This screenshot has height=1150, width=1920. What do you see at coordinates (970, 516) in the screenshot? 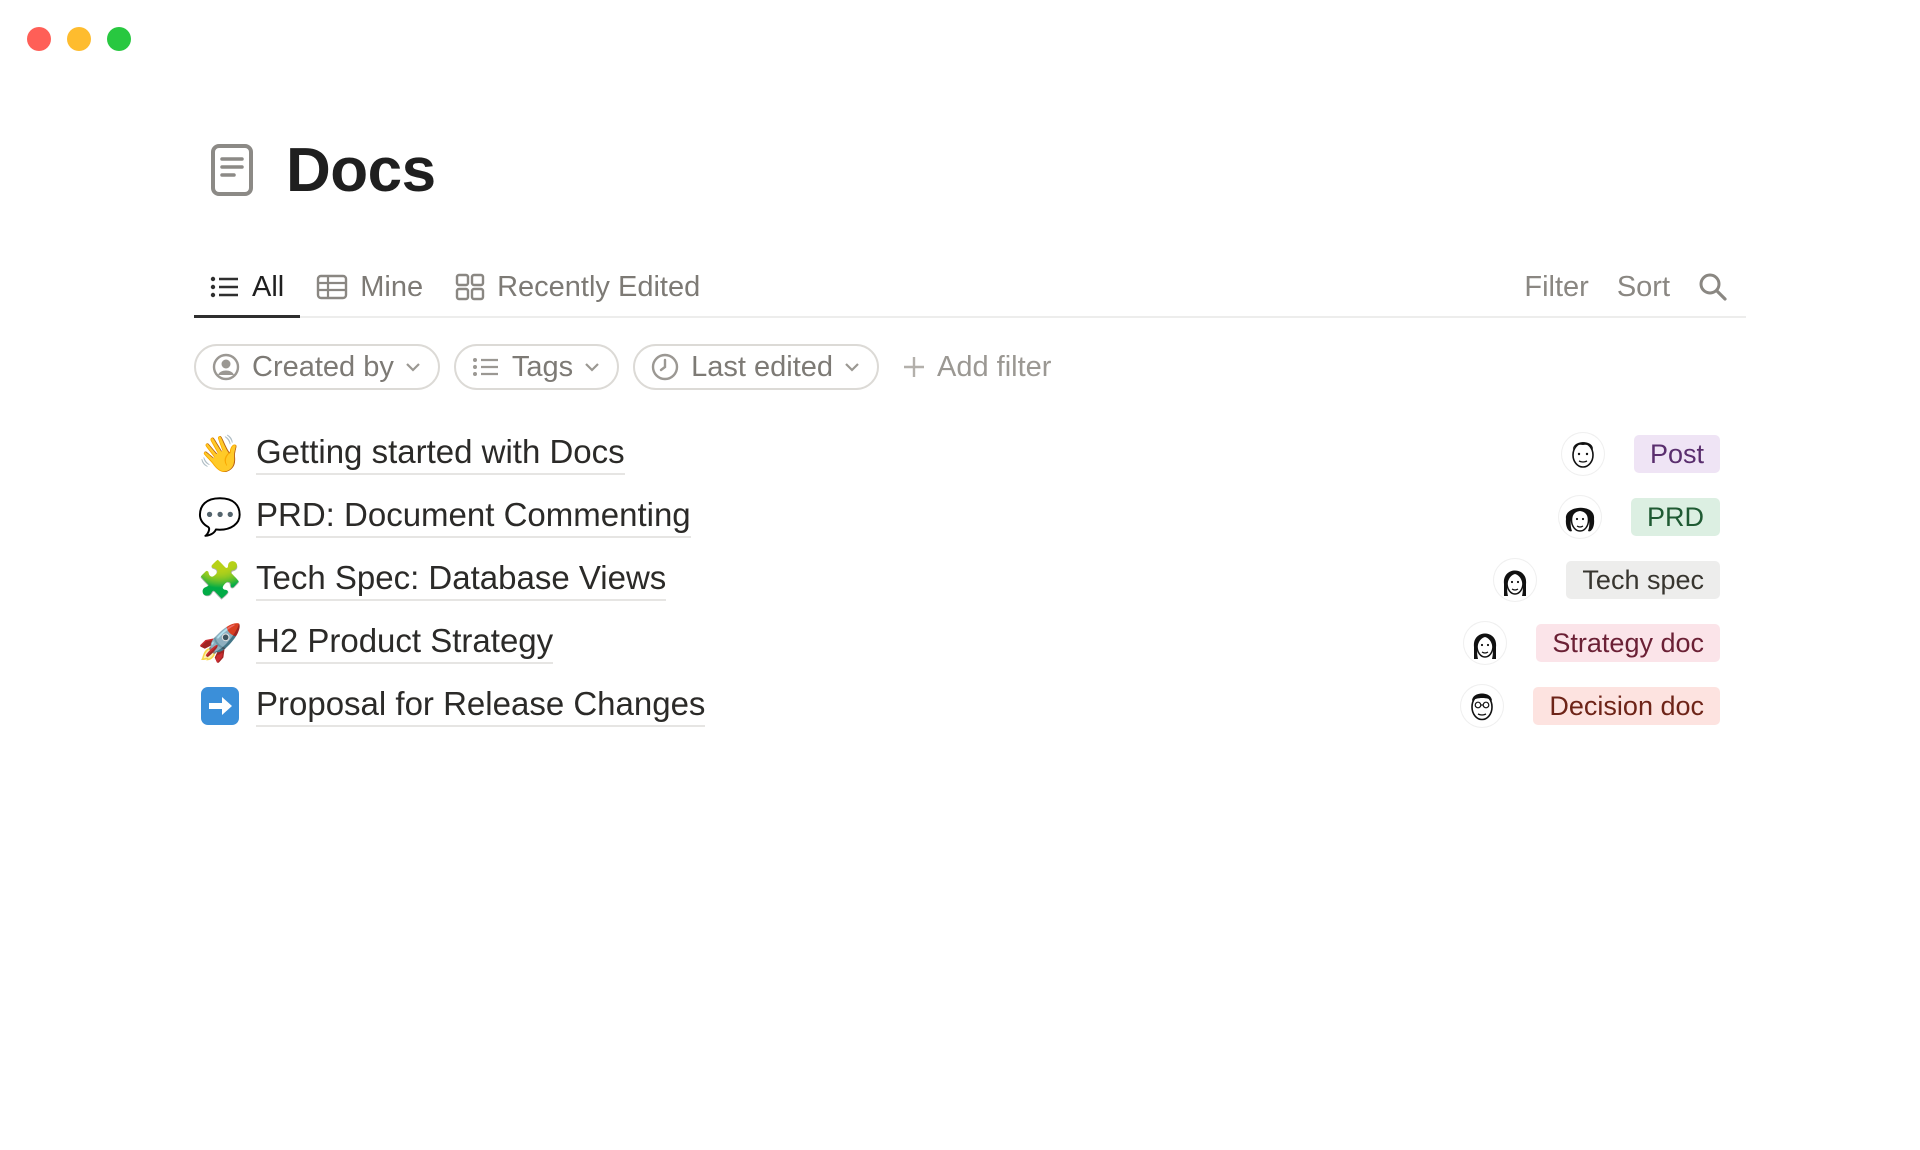
I see `list-item: 💬 PRD: Document Commenting PRD` at bounding box center [970, 516].